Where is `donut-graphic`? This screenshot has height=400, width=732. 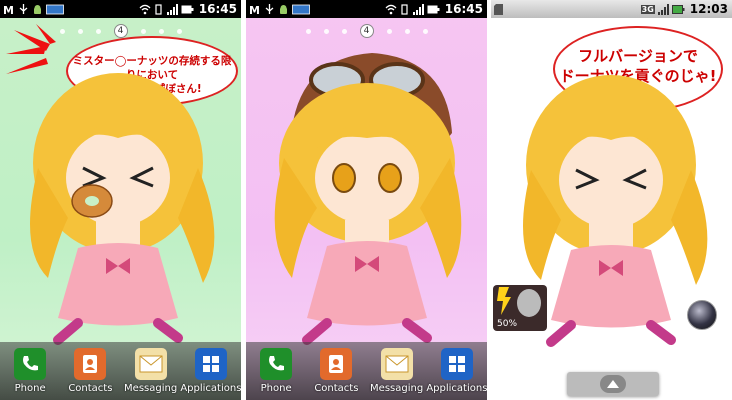
donut-graphic is located at coordinates (92, 201).